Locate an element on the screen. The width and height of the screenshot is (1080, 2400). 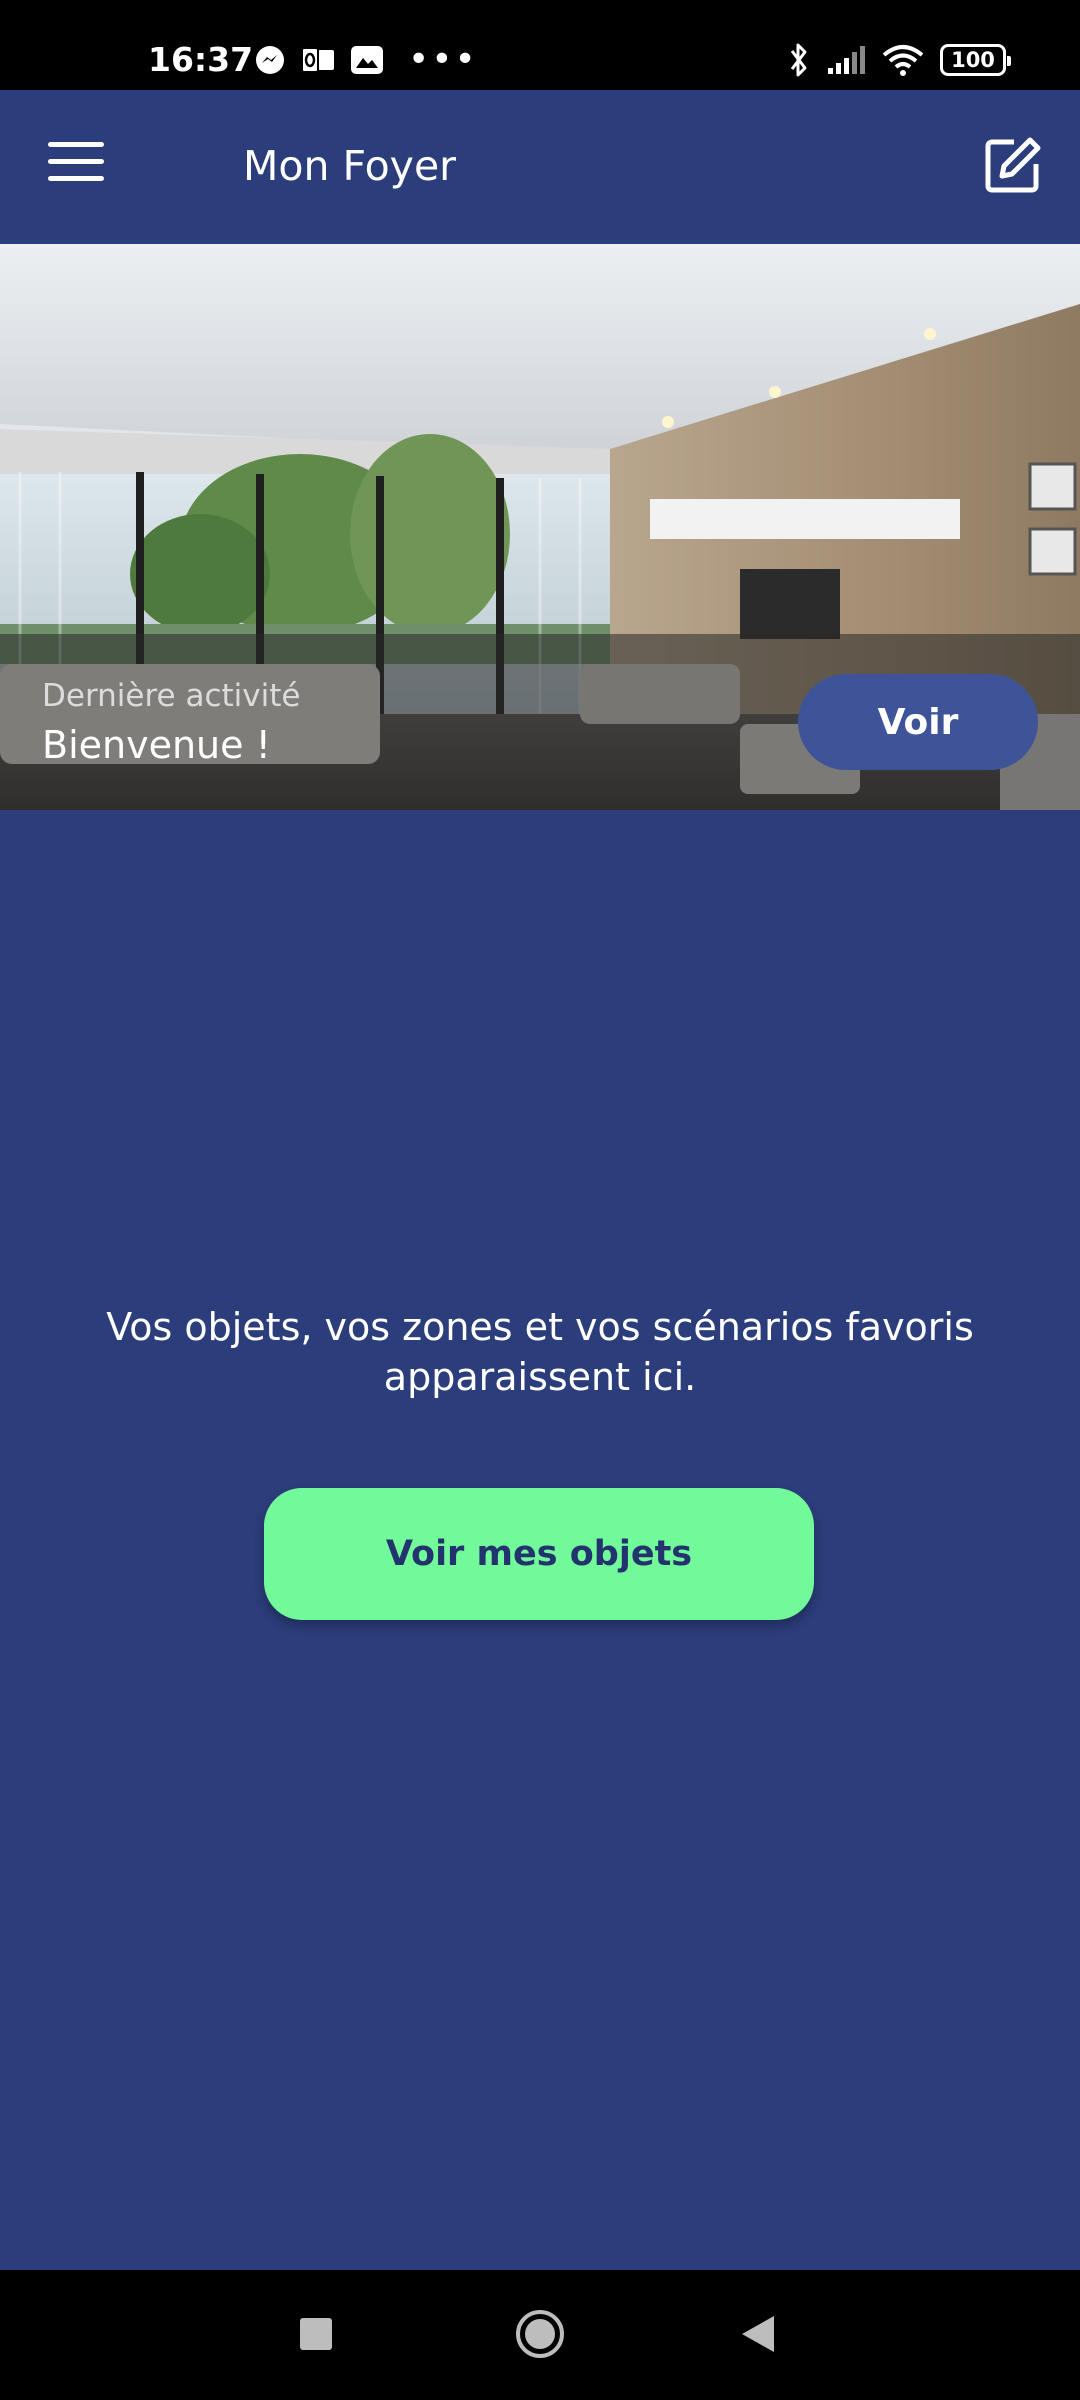
outlook-icon is located at coordinates (318, 60).